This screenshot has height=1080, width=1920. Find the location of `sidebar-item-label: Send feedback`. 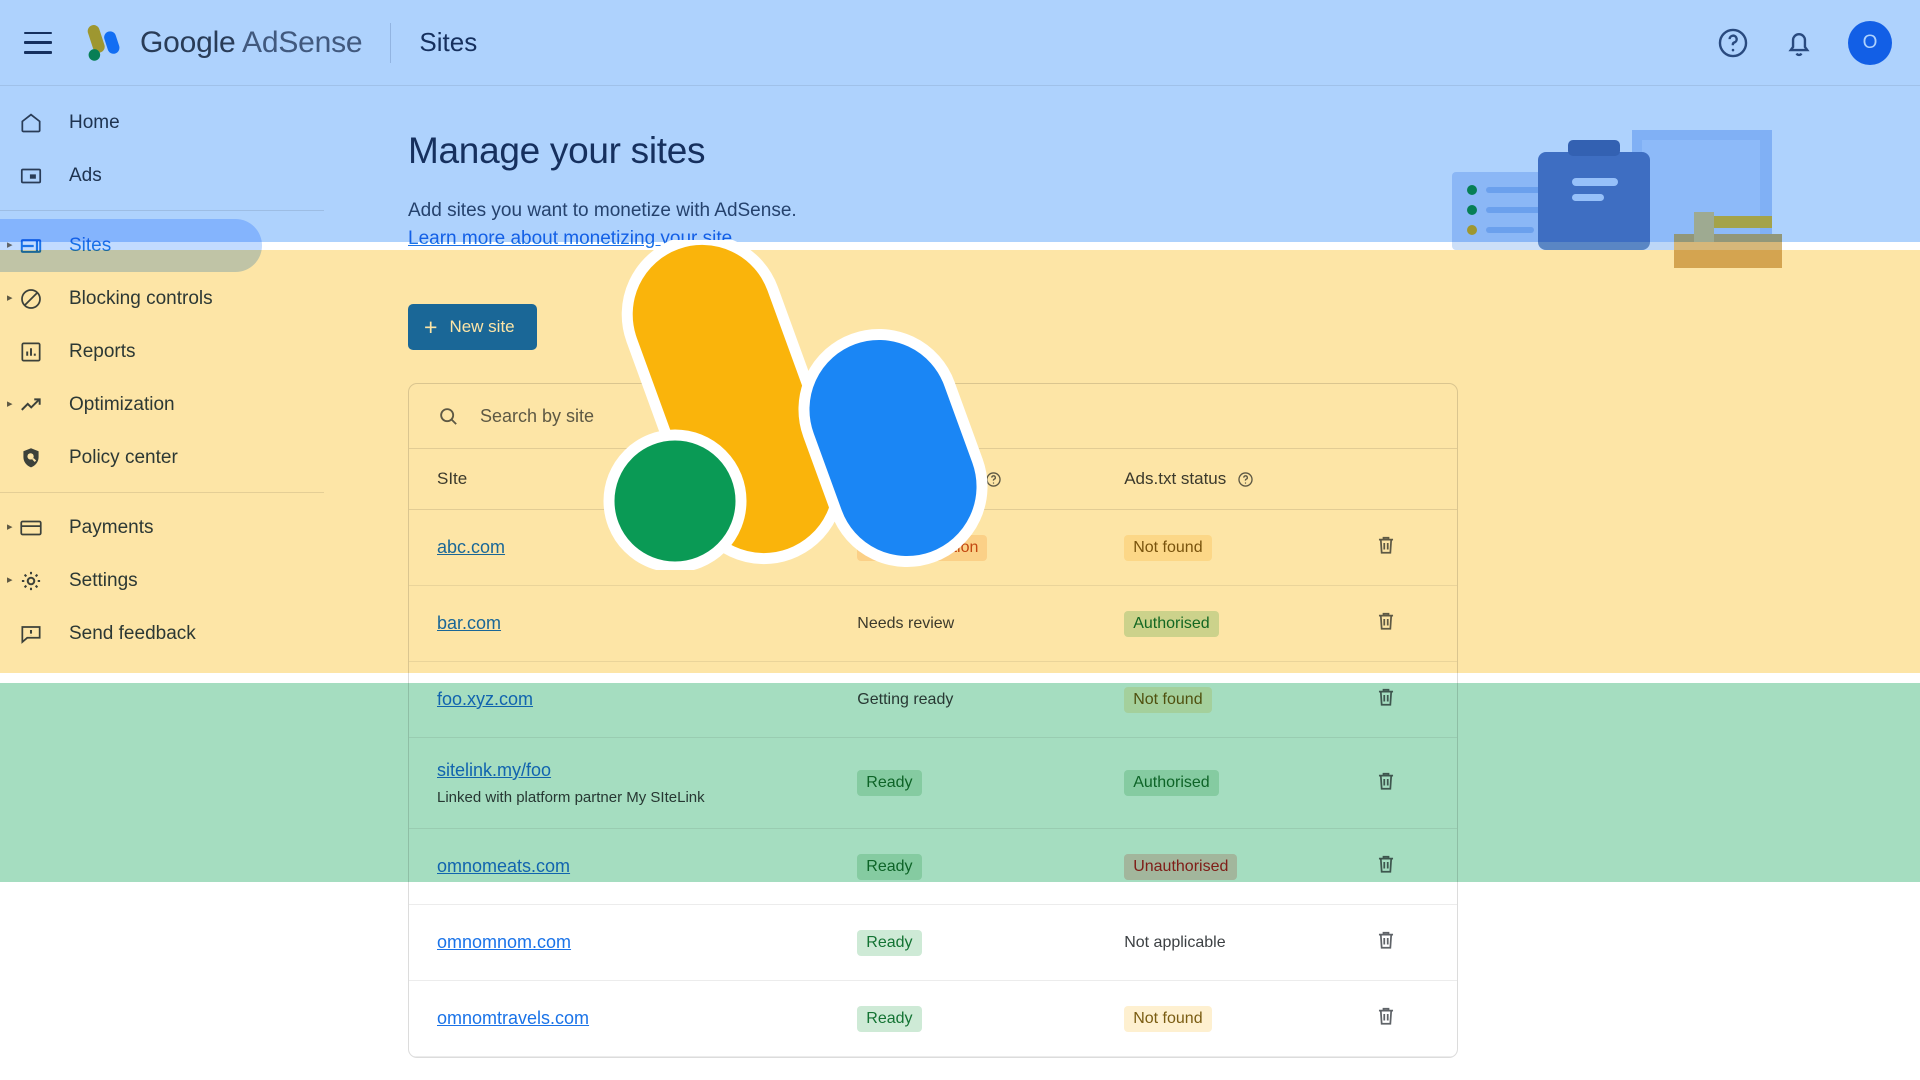

sidebar-item-label: Send feedback is located at coordinates (132, 633).